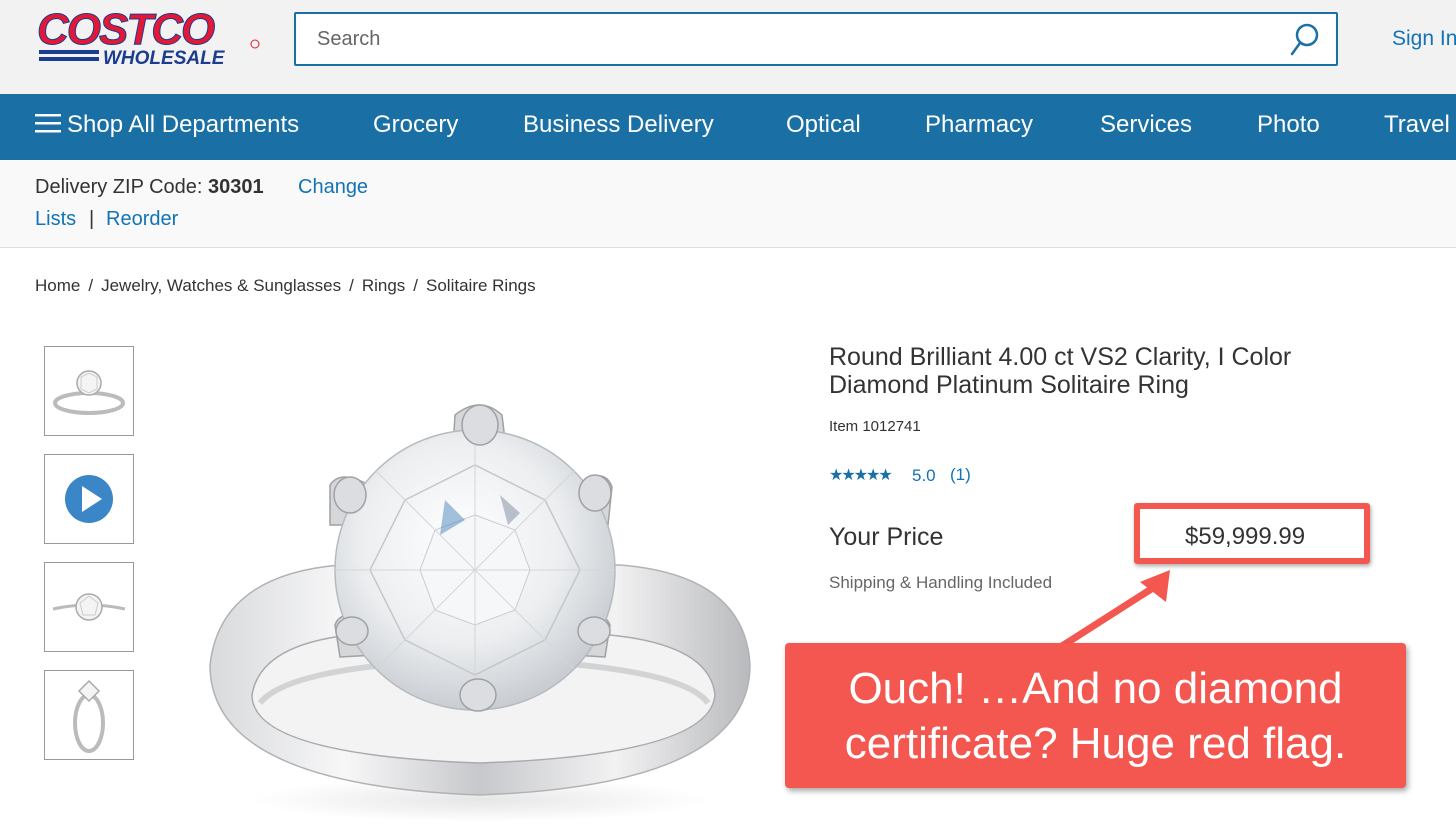  What do you see at coordinates (979, 125) in the screenshot?
I see `nav-pharmacy: Pharmacy` at bounding box center [979, 125].